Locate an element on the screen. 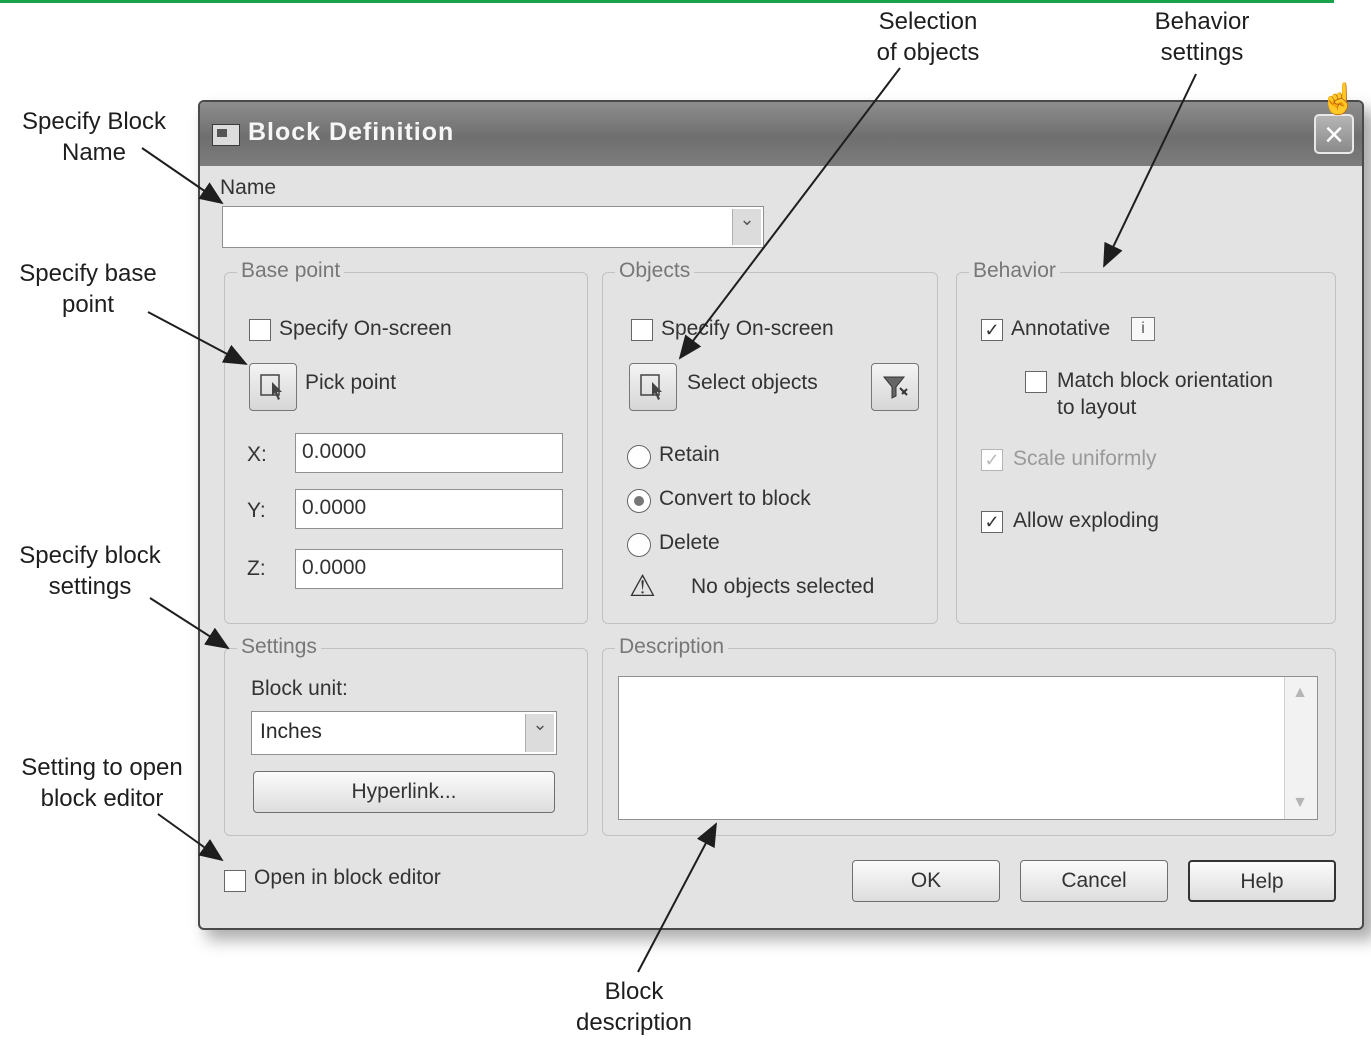  arrow-description is located at coordinates (677, 897).